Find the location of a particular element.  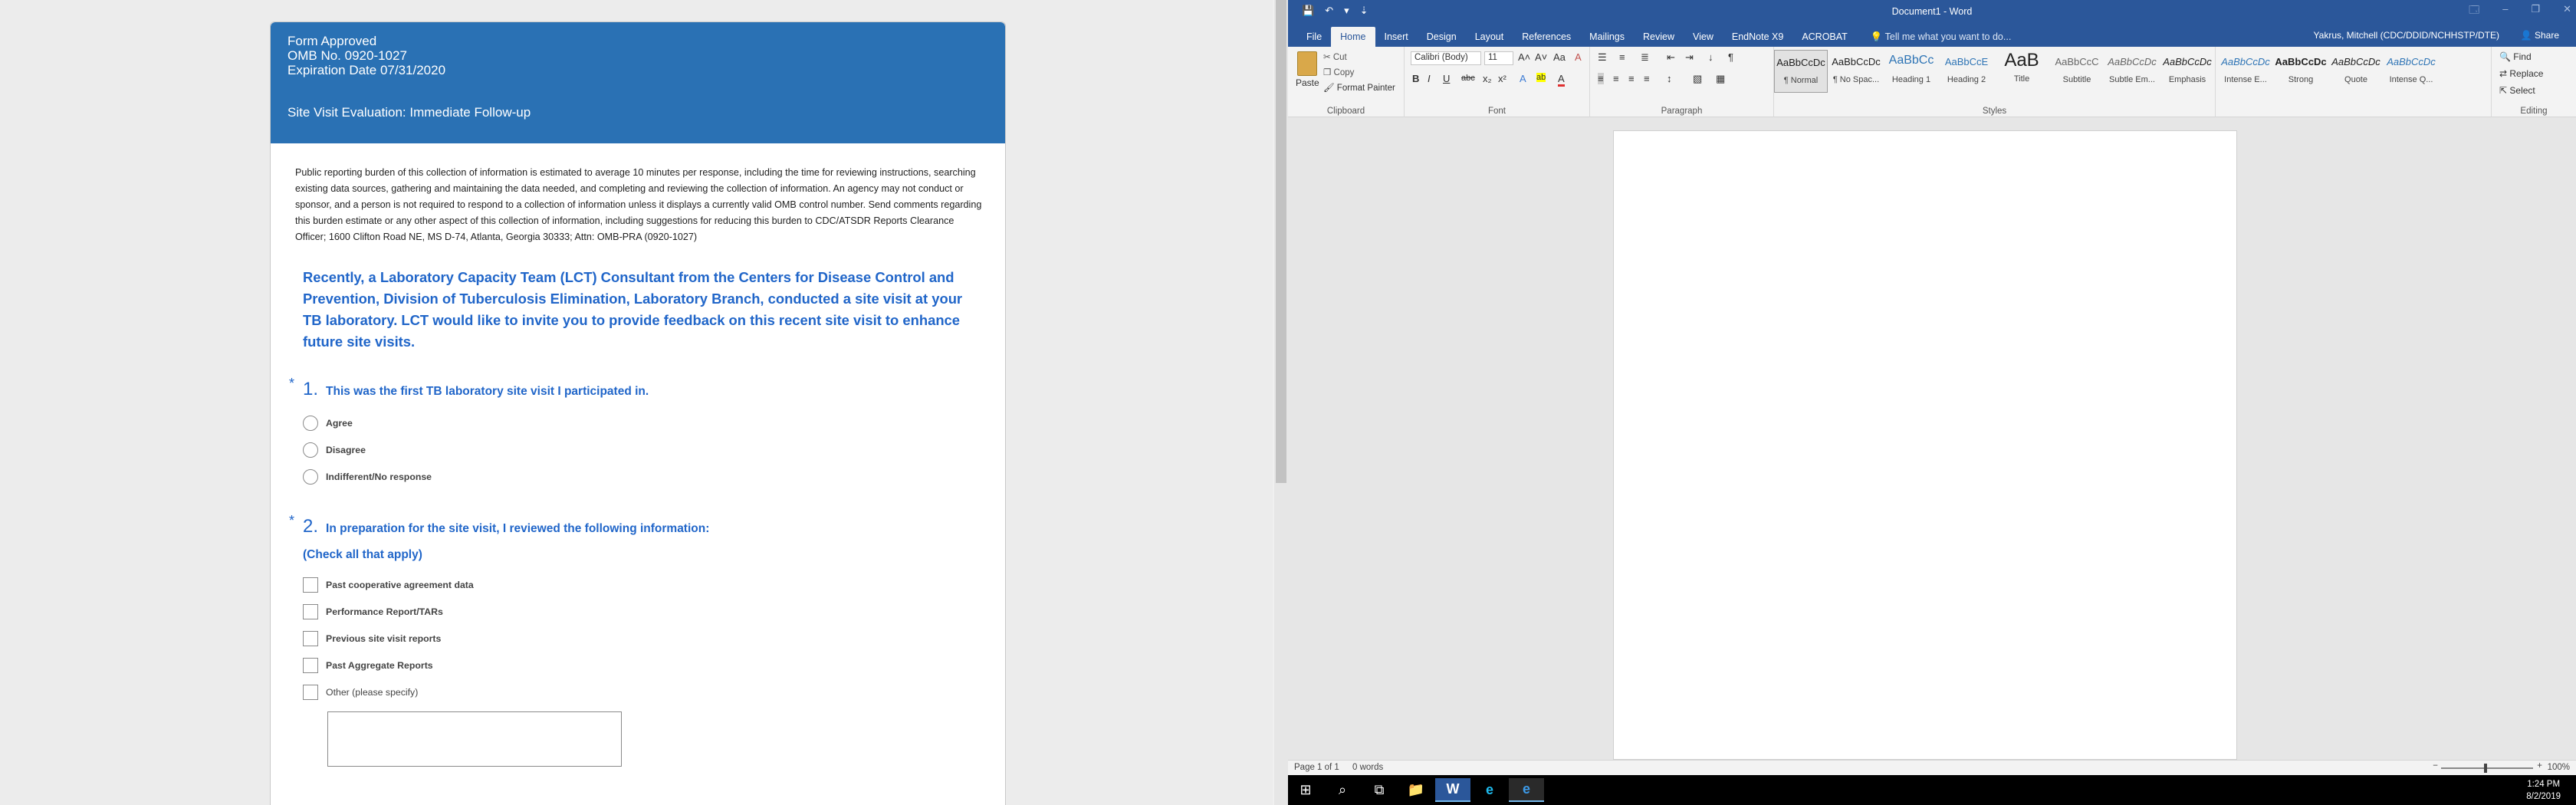

decrease-indent-button: ⇤ is located at coordinates (1671, 58).